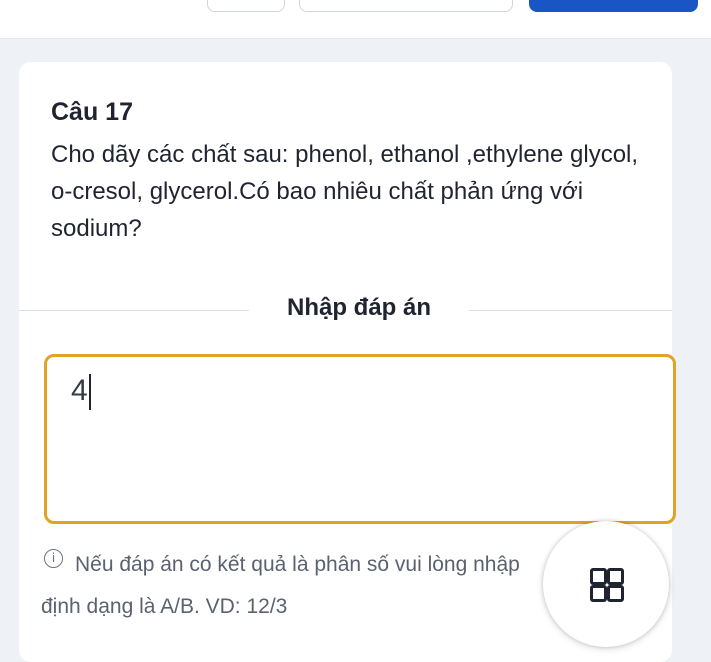 This screenshot has height=662, width=711. I want to click on answer-input-value: 4, so click(79, 390).